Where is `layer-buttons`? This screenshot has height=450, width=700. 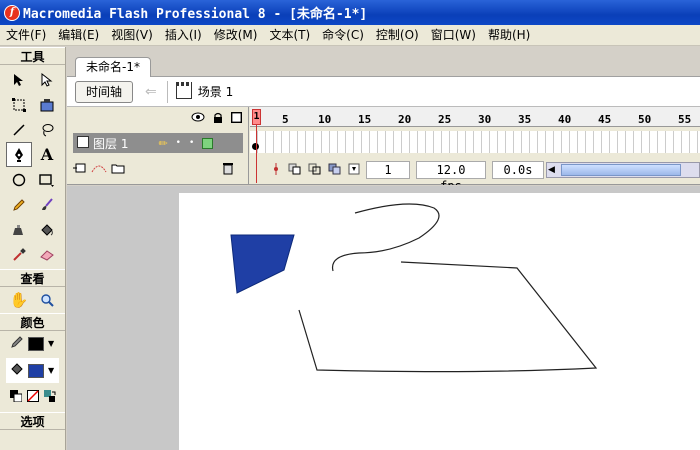
layer-buttons is located at coordinates (158, 169).